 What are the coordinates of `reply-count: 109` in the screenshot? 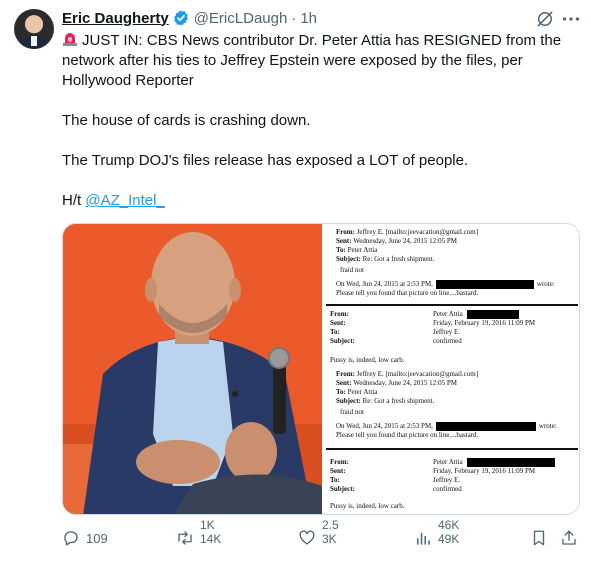 It's located at (97, 538).